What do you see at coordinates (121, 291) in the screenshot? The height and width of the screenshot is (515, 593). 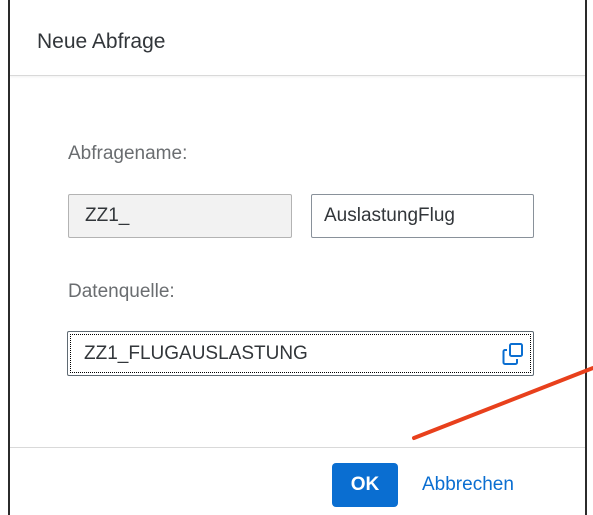 I see `data-source-label: Datenquelle:` at bounding box center [121, 291].